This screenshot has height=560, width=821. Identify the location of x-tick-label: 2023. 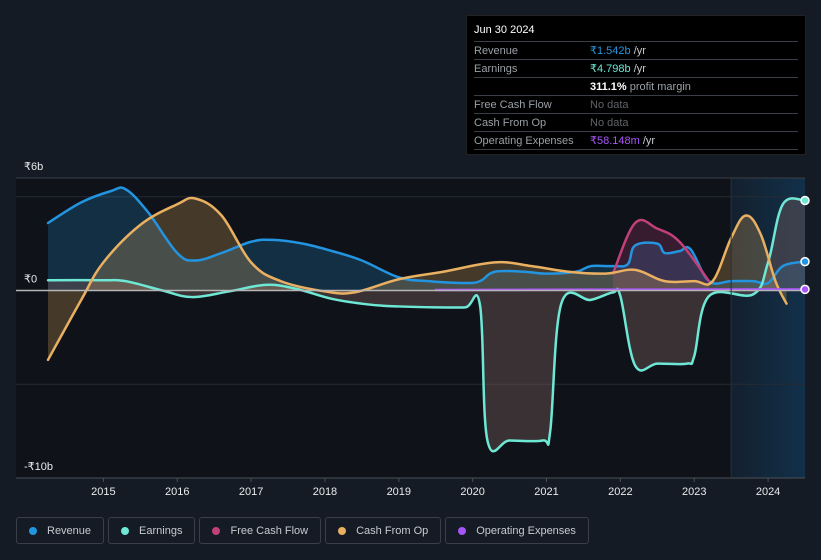
(694, 492).